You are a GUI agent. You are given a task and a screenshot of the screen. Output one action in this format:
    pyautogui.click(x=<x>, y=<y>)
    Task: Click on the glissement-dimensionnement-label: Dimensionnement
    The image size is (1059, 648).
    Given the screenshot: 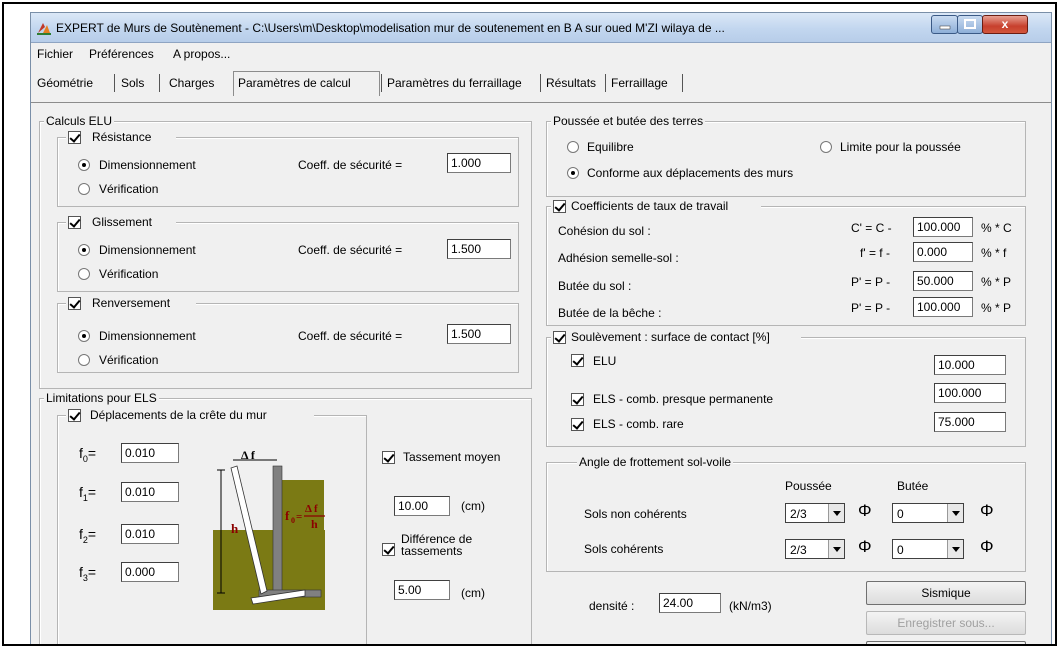 What is the action you would take?
    pyautogui.click(x=147, y=250)
    